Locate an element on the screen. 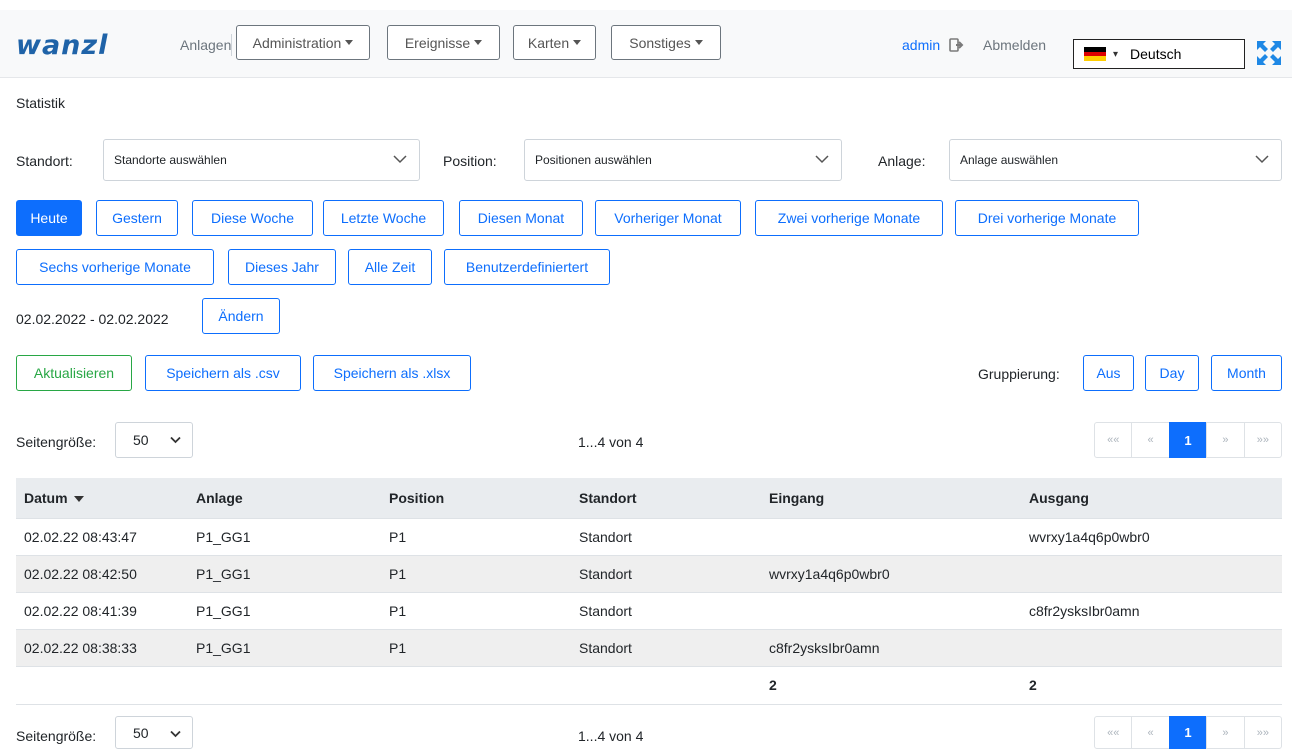  column-header-eingang: Eingang is located at coordinates (891, 498).